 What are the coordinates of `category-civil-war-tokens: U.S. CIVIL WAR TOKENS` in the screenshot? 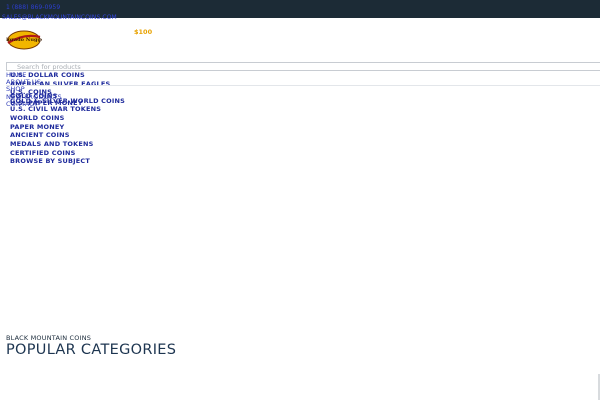 It's located at (55, 109).